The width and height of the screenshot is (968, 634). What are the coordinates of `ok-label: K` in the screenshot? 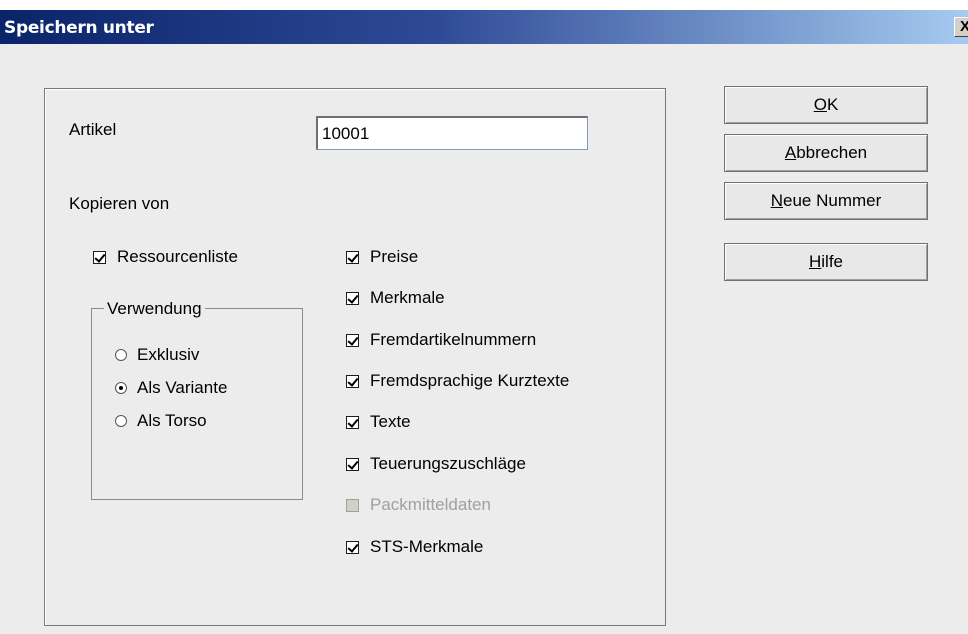 It's located at (832, 104).